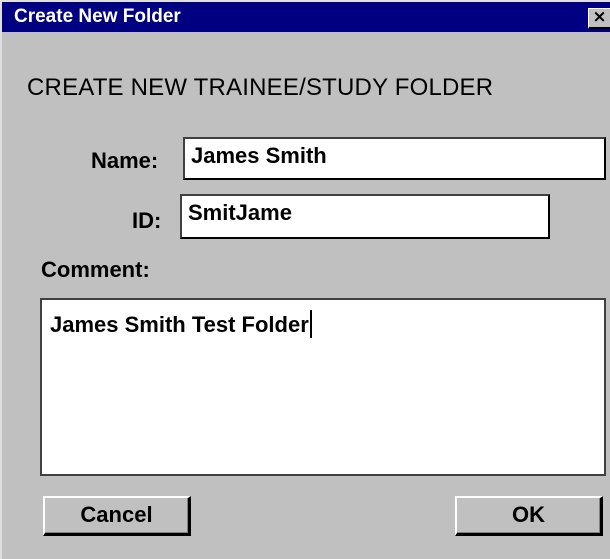 The height and width of the screenshot is (559, 610). I want to click on comment-label: Comment:, so click(95, 269).